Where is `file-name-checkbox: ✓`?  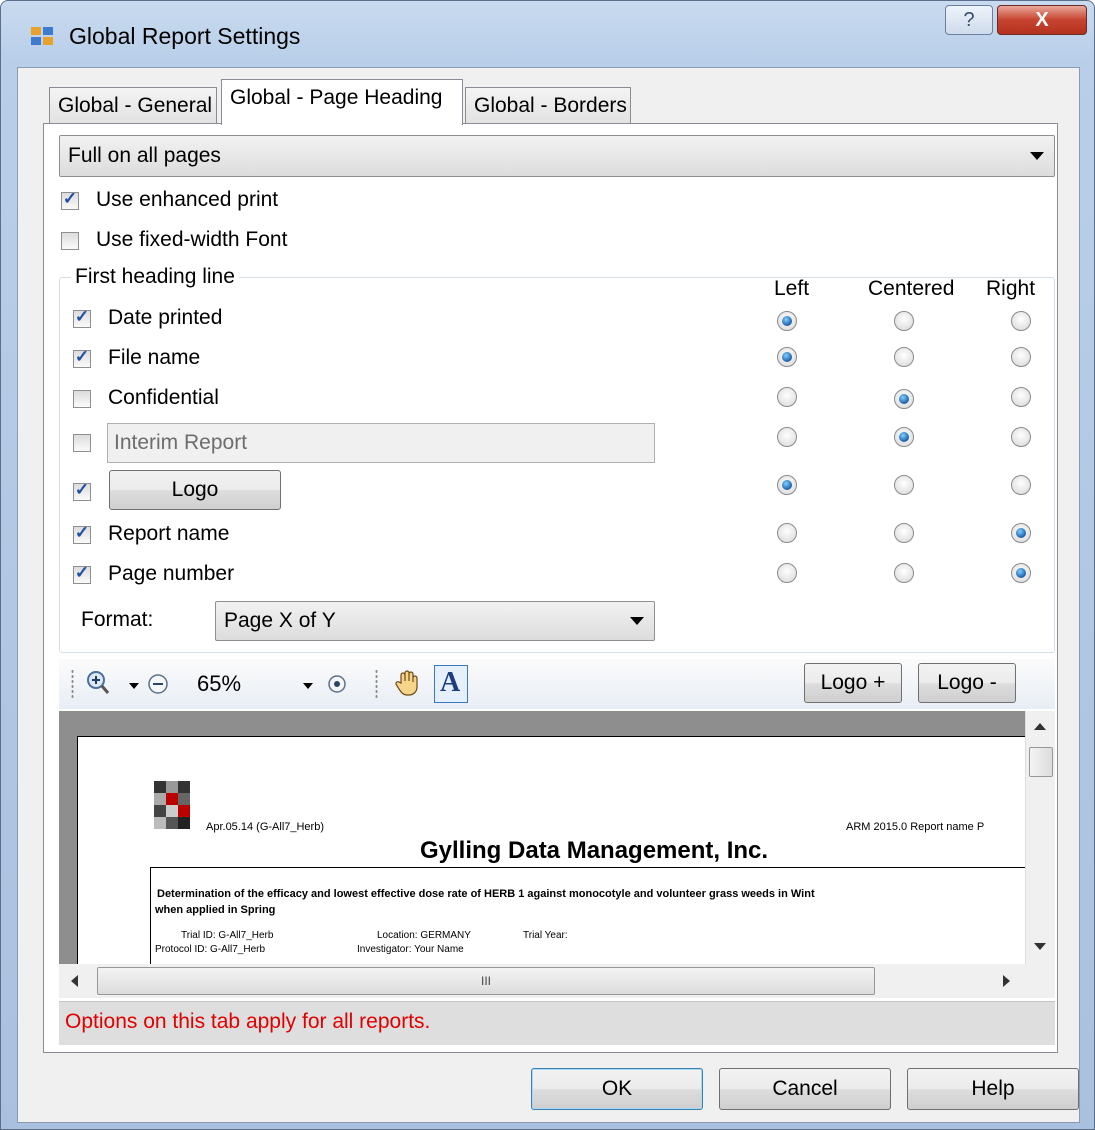 file-name-checkbox: ✓ is located at coordinates (82, 357).